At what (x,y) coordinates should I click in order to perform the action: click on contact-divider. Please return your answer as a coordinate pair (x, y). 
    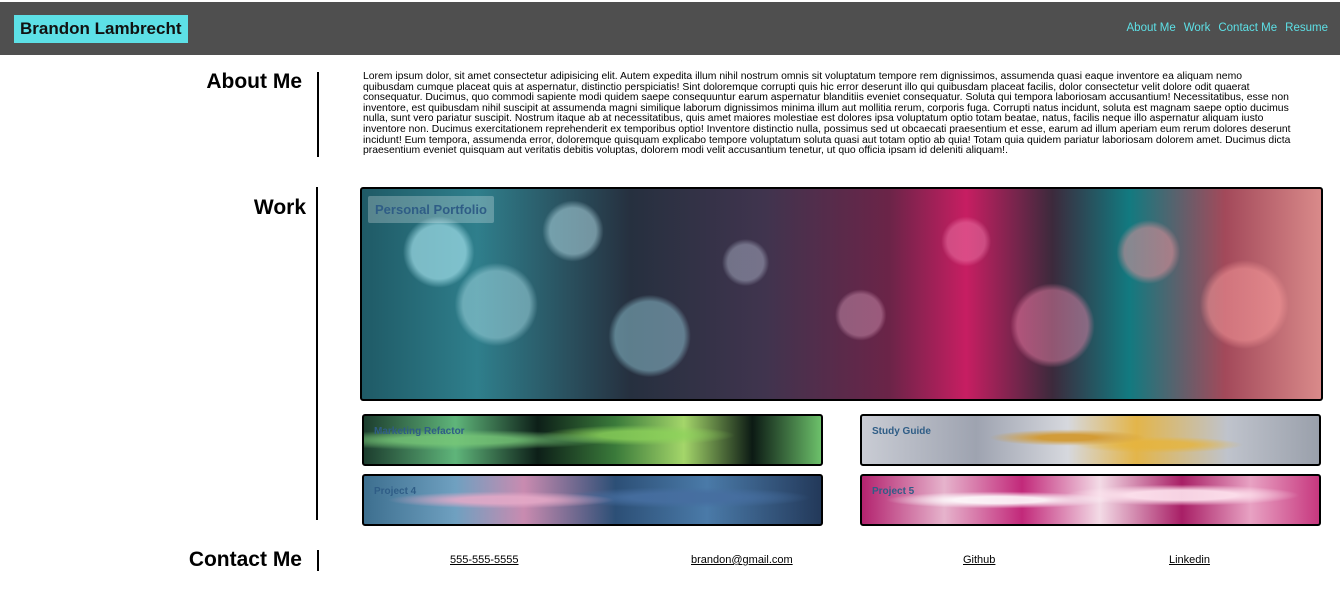
    Looking at the image, I should click on (318, 560).